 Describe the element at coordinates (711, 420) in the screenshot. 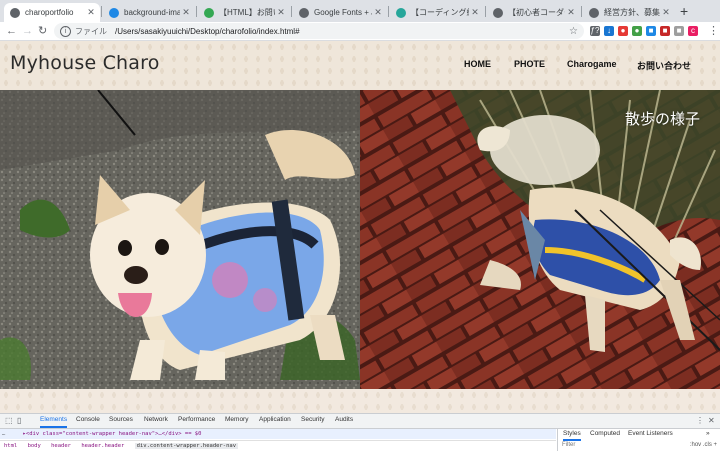

I see `devtools-close-icon: ✕` at that location.